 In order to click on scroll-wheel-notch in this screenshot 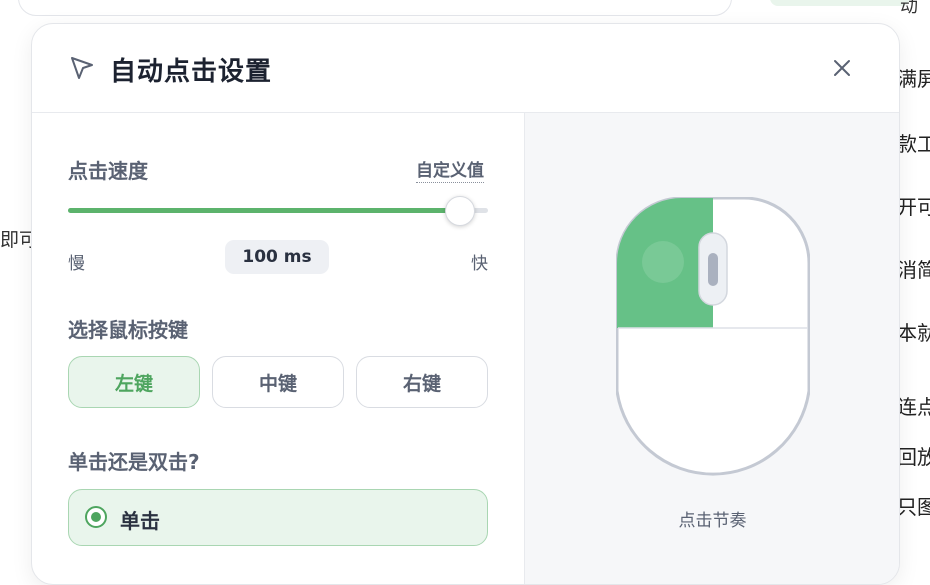, I will do `click(713, 269)`.